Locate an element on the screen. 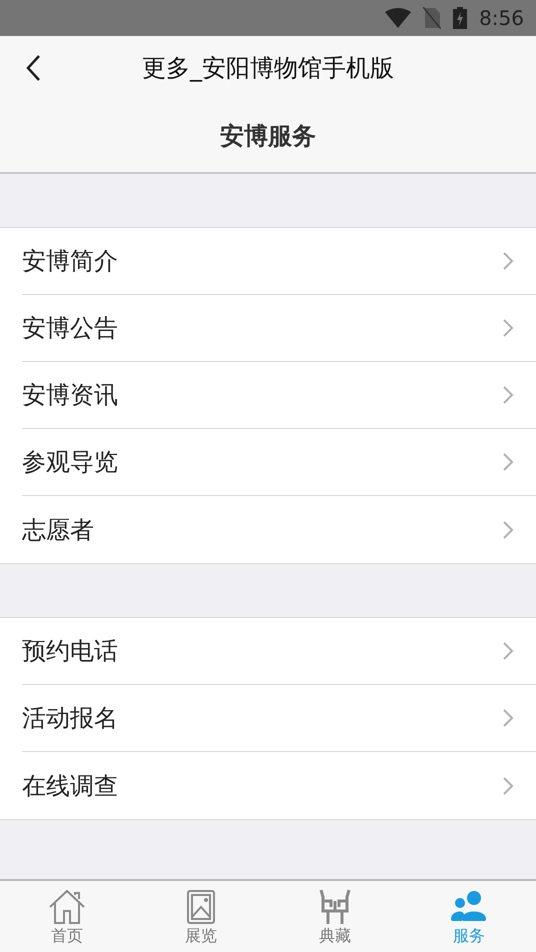 The height and width of the screenshot is (952, 536). menu-item: 安博资讯 is located at coordinates (279, 395).